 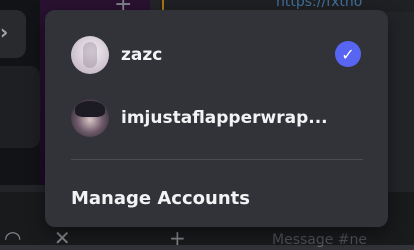 What do you see at coordinates (221, 55) in the screenshot?
I see `account-item-zazc: zazc` at bounding box center [221, 55].